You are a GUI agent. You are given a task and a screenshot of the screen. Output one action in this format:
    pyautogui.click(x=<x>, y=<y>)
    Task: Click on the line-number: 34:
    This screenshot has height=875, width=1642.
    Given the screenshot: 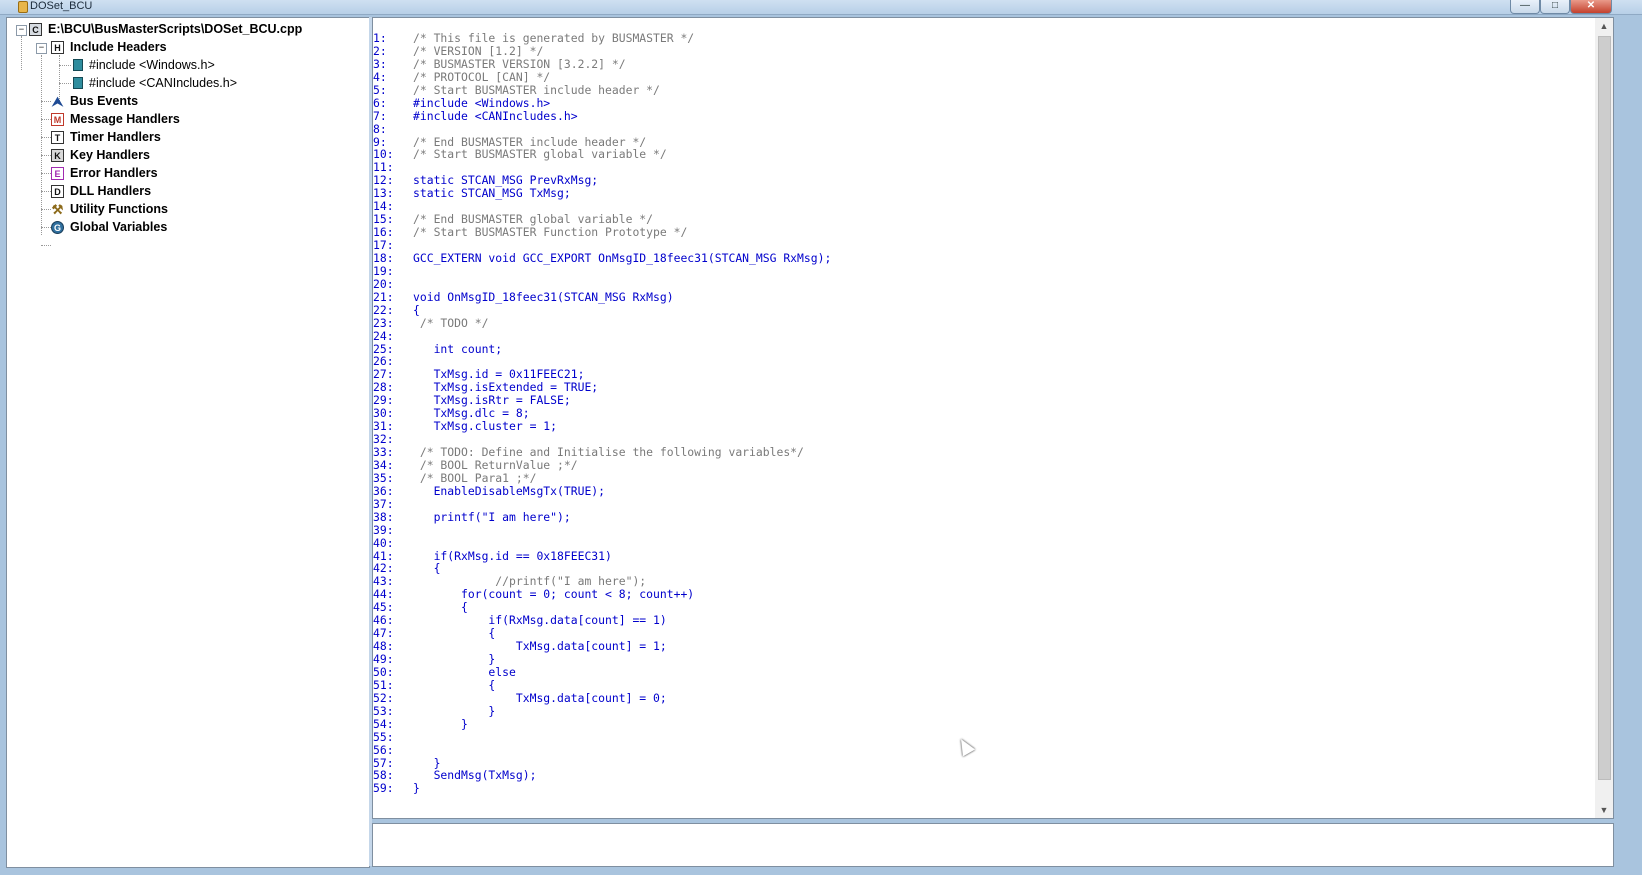 What is the action you would take?
    pyautogui.click(x=383, y=464)
    